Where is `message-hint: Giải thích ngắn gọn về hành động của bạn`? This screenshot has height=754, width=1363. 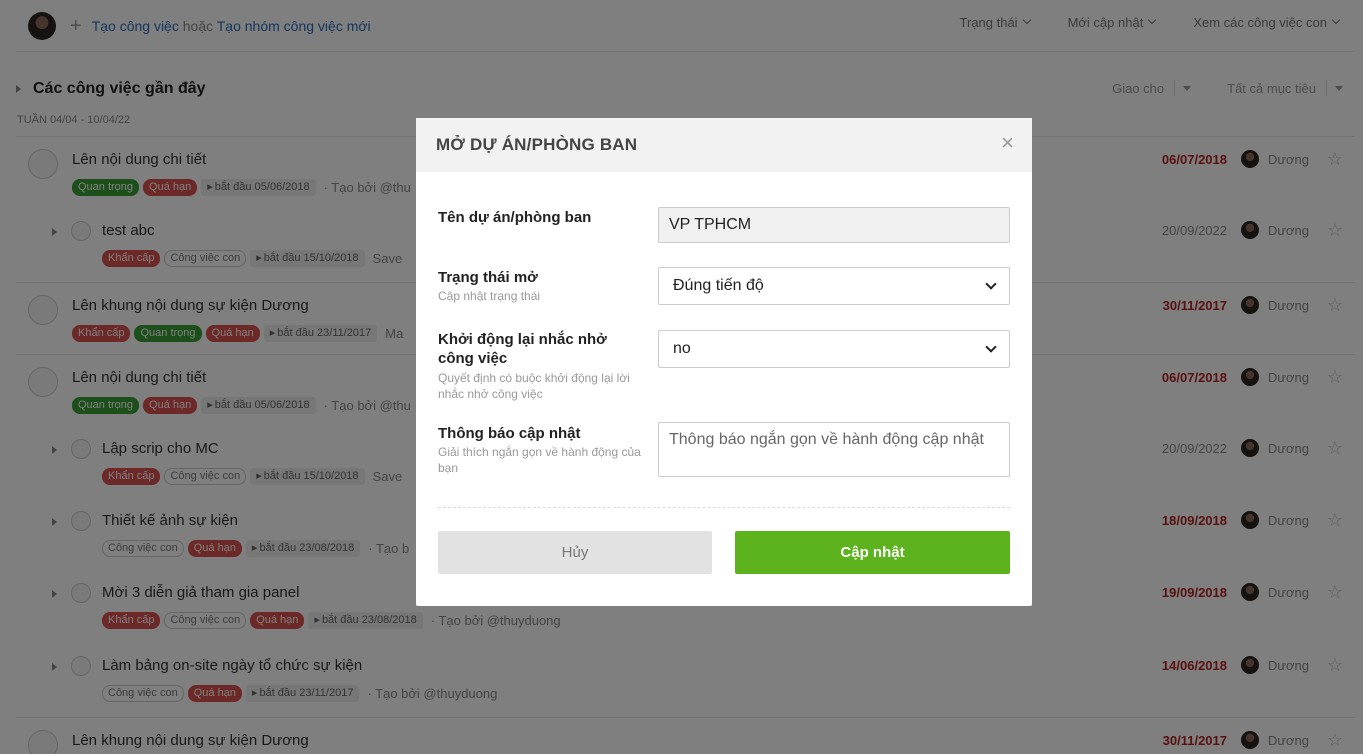
message-hint: Giải thích ngắn gọn về hành động của bạn is located at coordinates (539, 460).